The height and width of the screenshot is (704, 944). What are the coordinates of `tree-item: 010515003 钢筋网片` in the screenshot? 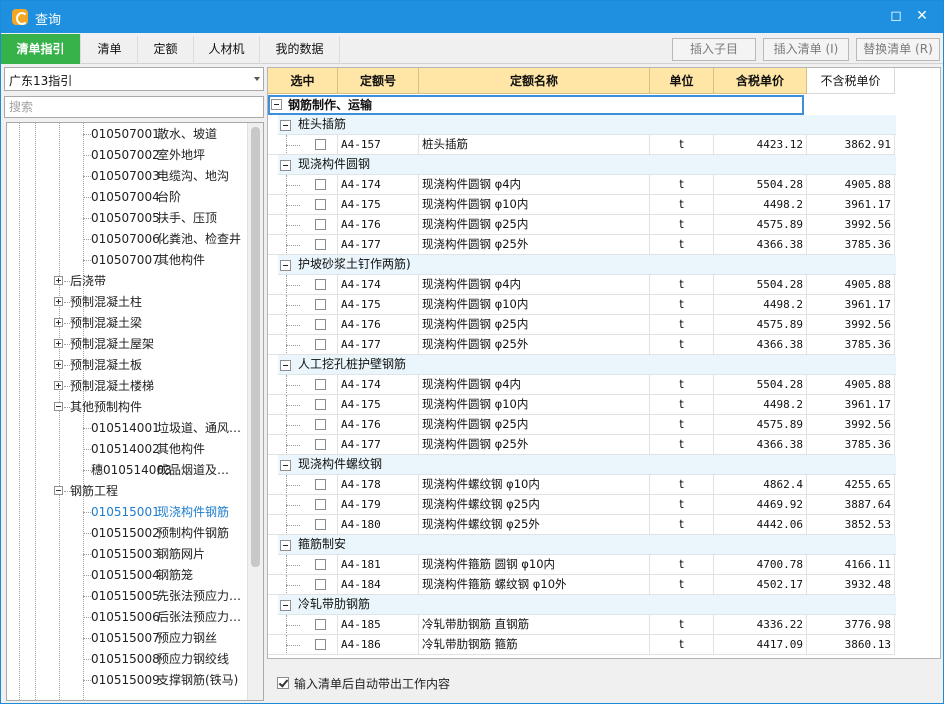 It's located at (127, 554).